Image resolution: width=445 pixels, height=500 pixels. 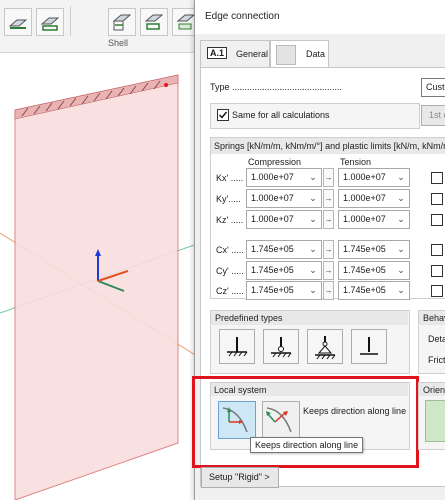 I want to click on behaviour-title: Behav, so click(x=434, y=318).